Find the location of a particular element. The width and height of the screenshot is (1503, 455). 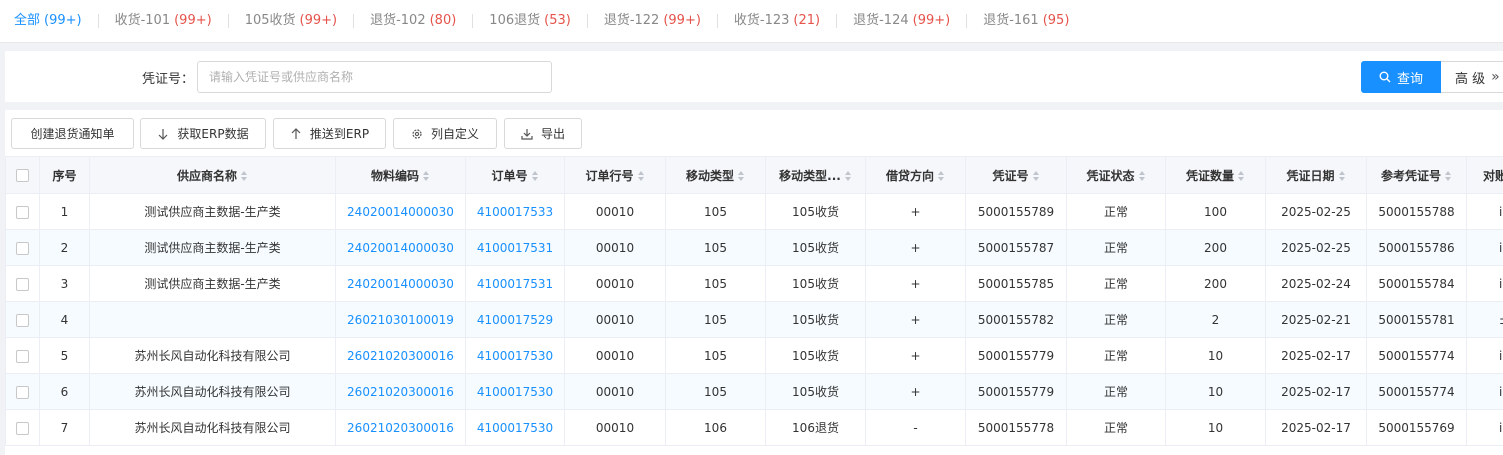

cell-index: 5 is located at coordinates (64, 355).